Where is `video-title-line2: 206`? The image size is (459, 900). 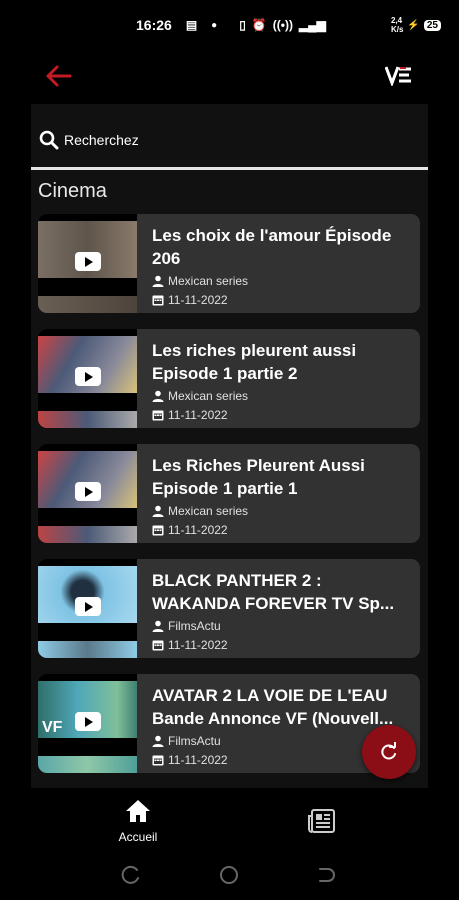
video-title-line2: 206 is located at coordinates (166, 258).